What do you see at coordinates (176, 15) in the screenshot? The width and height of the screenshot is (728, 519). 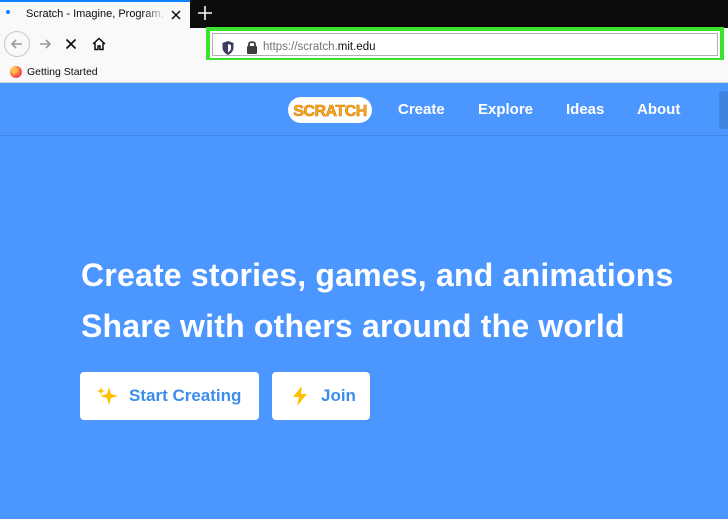 I see `close-tab-icon` at bounding box center [176, 15].